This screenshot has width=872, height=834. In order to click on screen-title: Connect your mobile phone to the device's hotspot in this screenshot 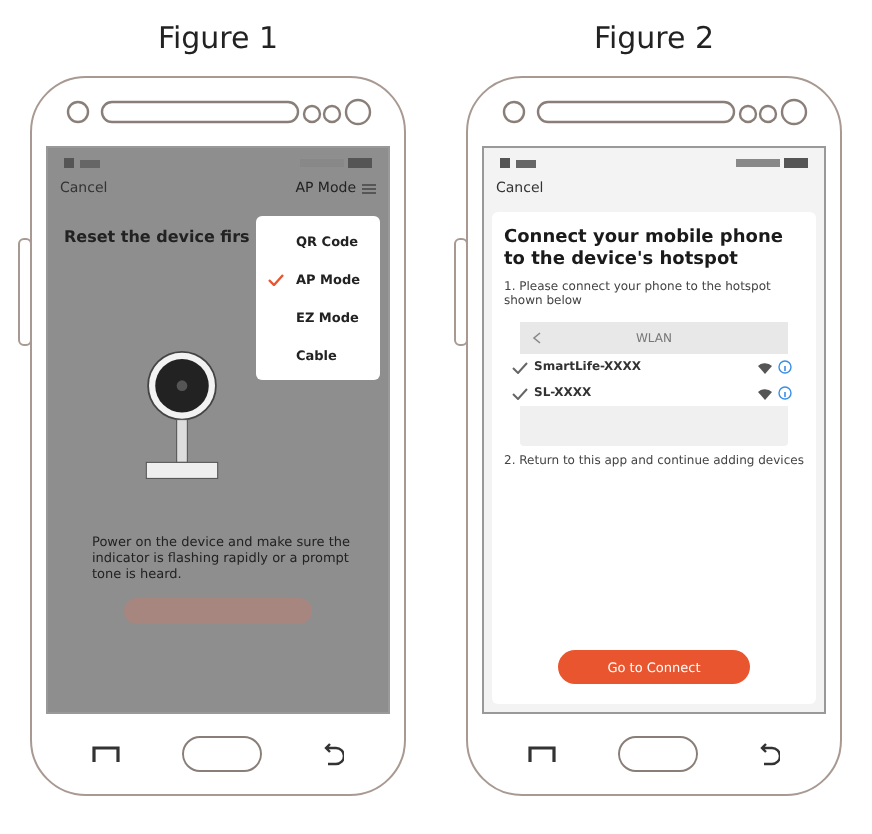, I will do `click(644, 250)`.